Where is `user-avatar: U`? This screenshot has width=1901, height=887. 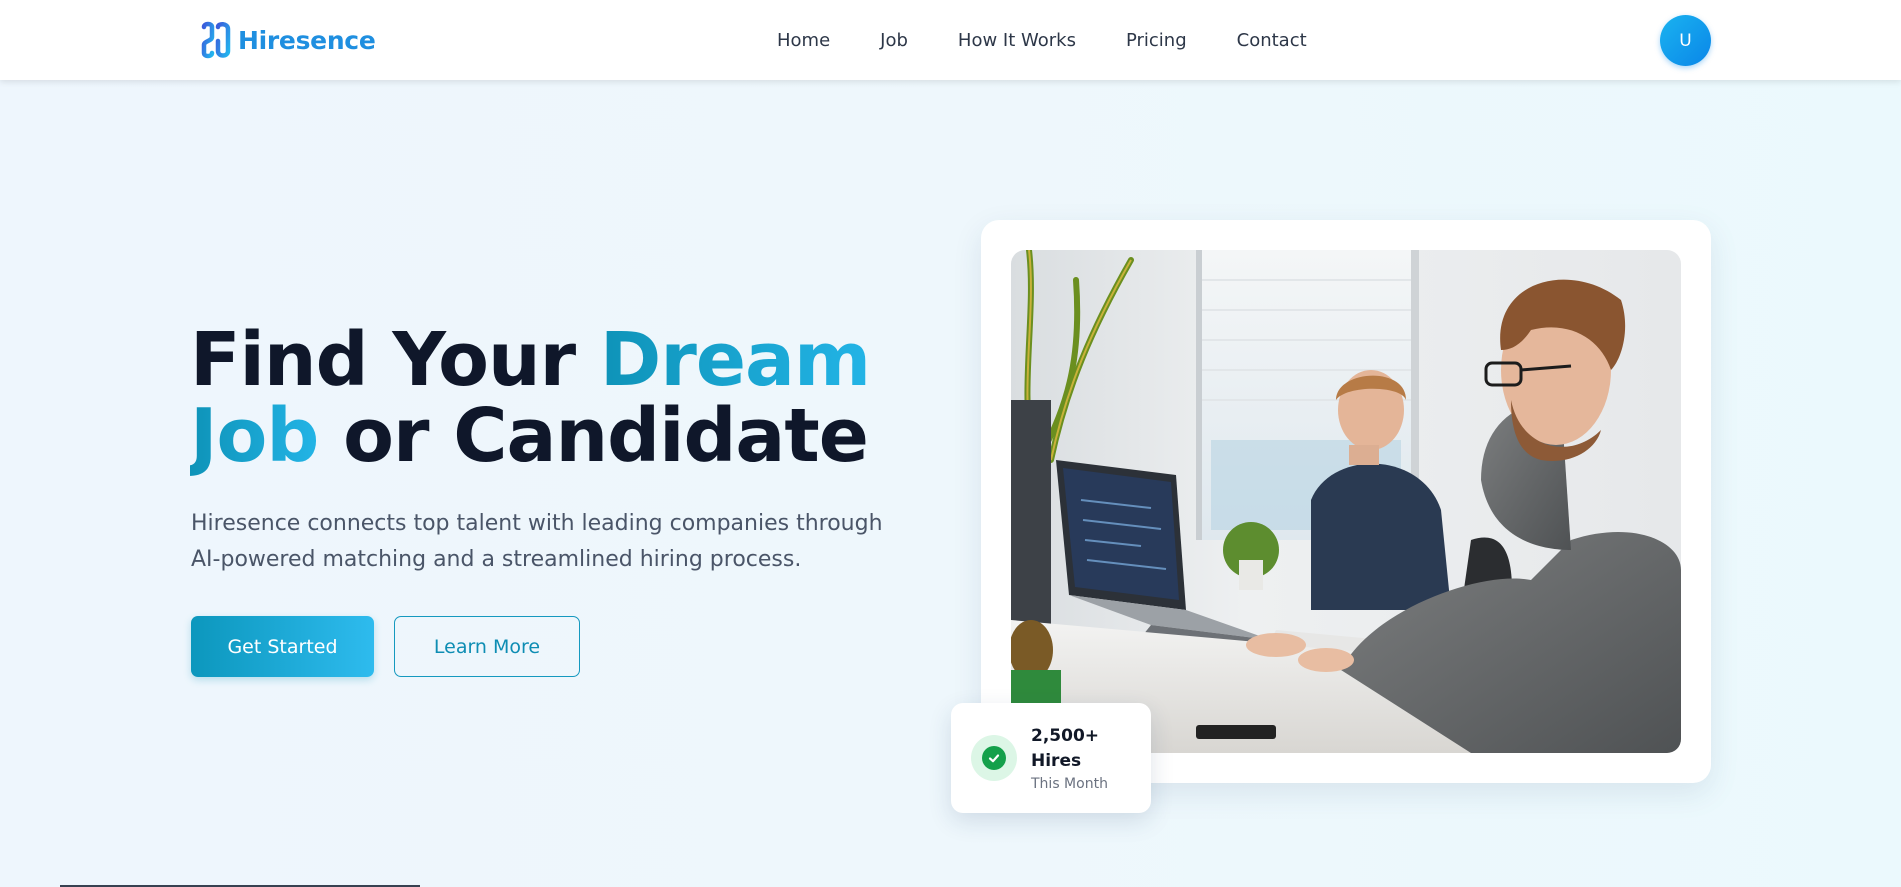 user-avatar: U is located at coordinates (1685, 40).